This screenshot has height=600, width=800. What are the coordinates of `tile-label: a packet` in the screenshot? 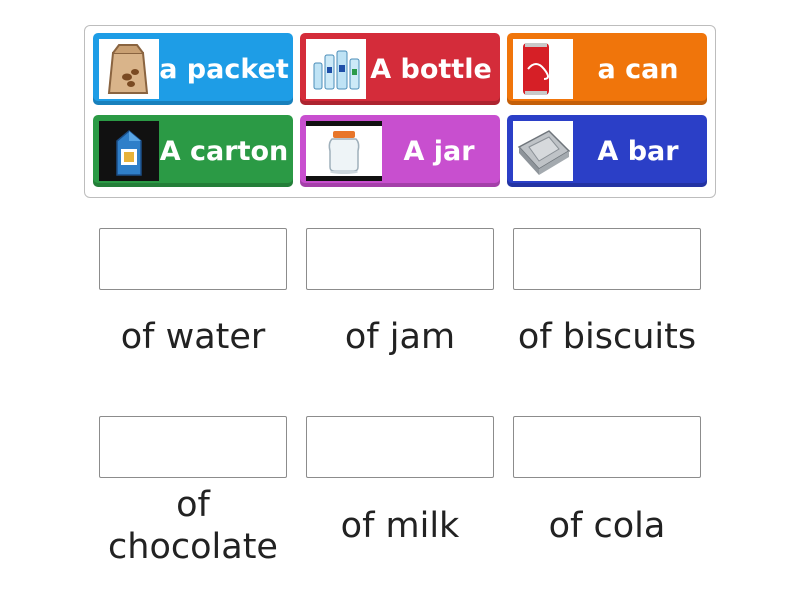 It's located at (224, 69).